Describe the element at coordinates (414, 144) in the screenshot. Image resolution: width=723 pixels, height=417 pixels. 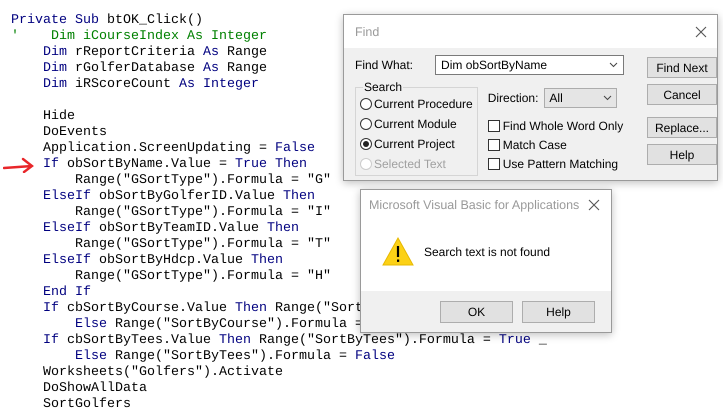
I see `radio-label: Current Project` at that location.